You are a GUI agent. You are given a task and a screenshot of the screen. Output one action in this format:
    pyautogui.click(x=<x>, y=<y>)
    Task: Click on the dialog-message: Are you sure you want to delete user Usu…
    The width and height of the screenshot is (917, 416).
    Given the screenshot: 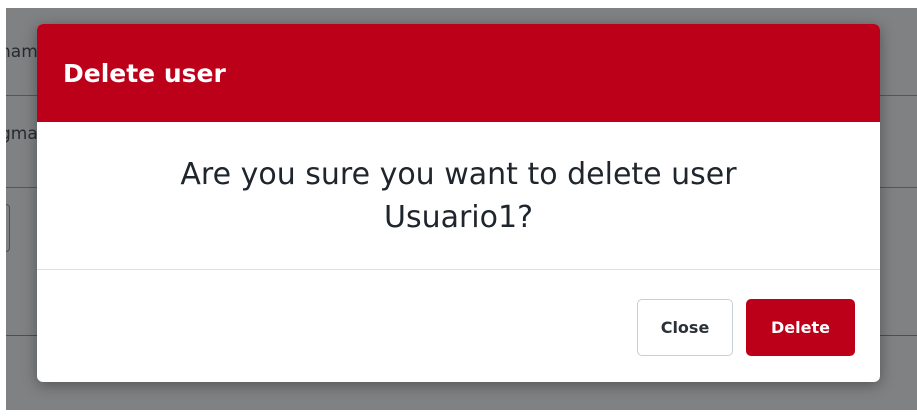 What is the action you would take?
    pyautogui.click(x=458, y=195)
    